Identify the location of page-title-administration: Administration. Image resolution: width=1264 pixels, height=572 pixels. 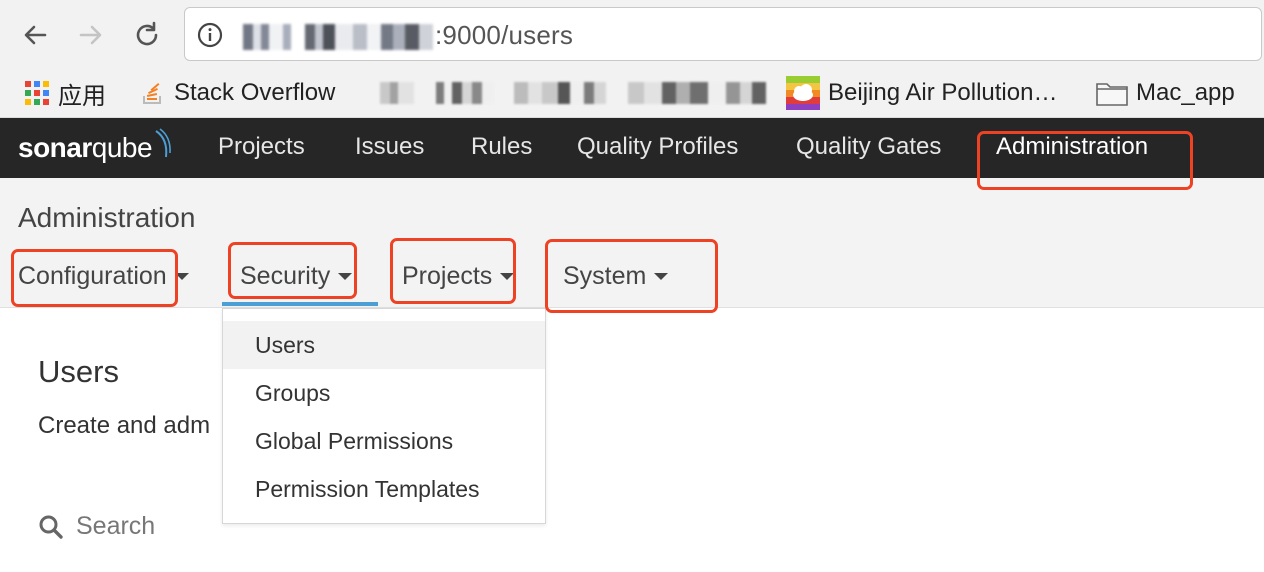
(107, 217).